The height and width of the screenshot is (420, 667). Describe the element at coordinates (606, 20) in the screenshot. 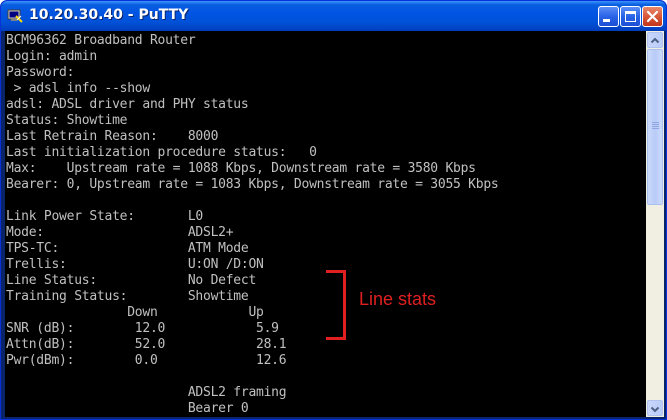

I see `minimize-icon` at that location.